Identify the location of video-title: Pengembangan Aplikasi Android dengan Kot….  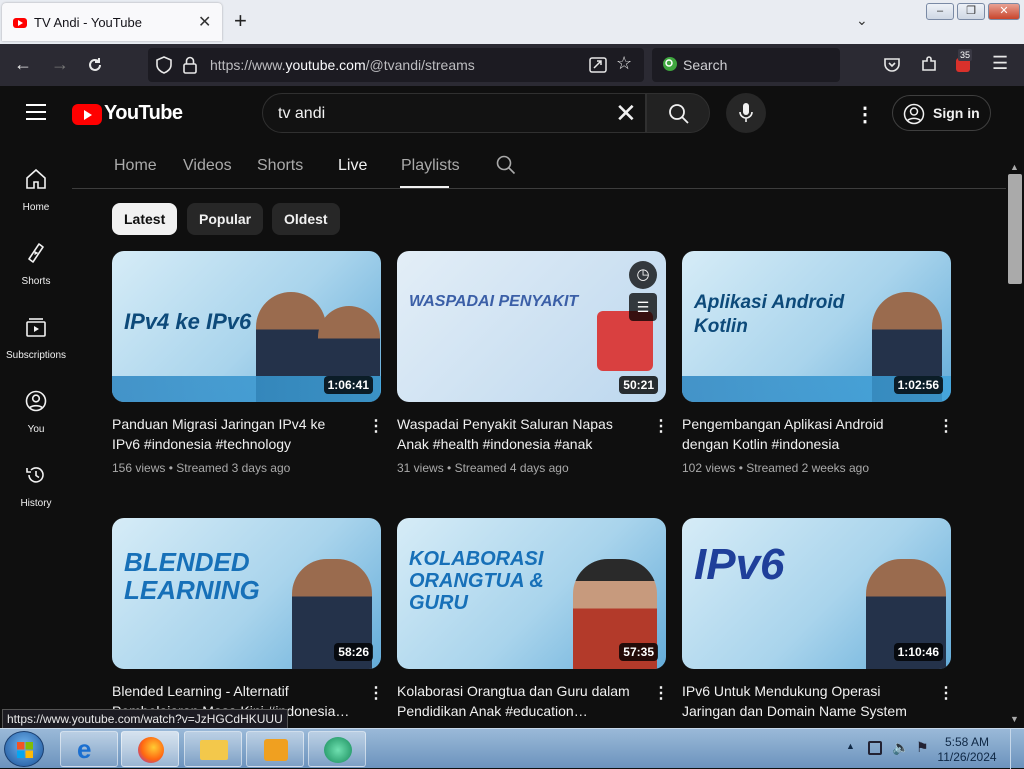
(802, 434).